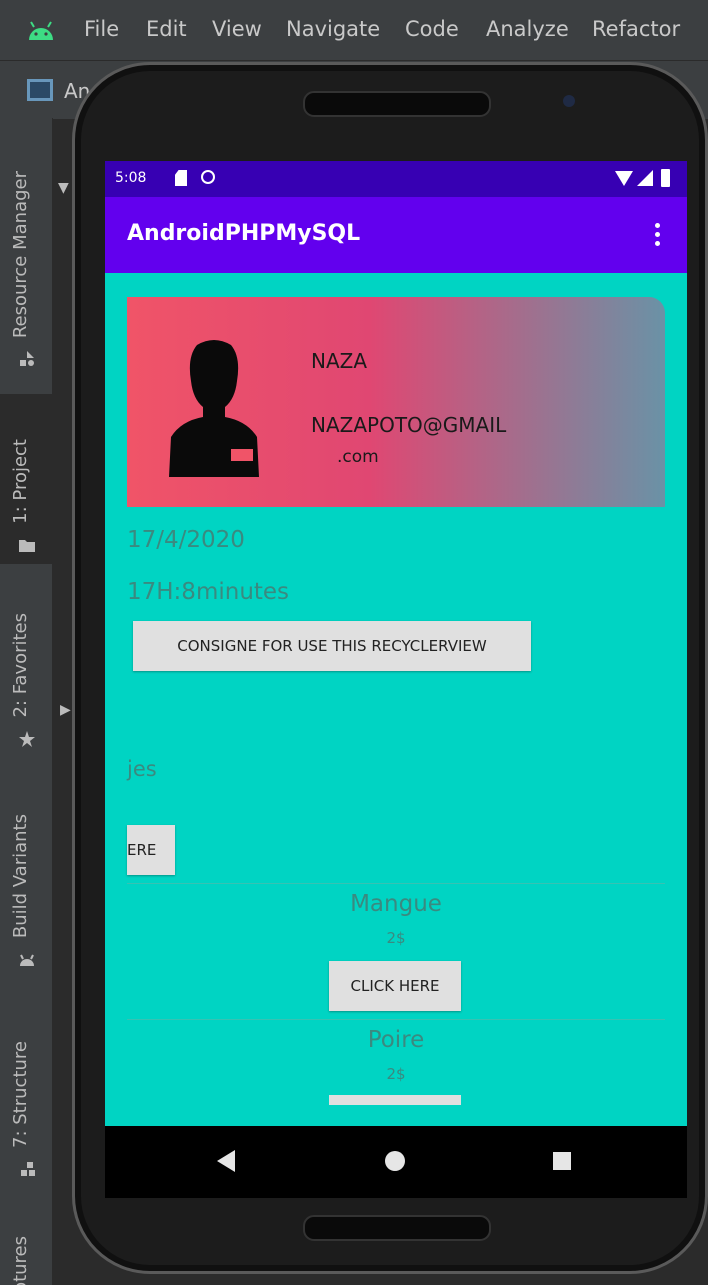  I want to click on tab-captures: ptures, so click(26, 1251).